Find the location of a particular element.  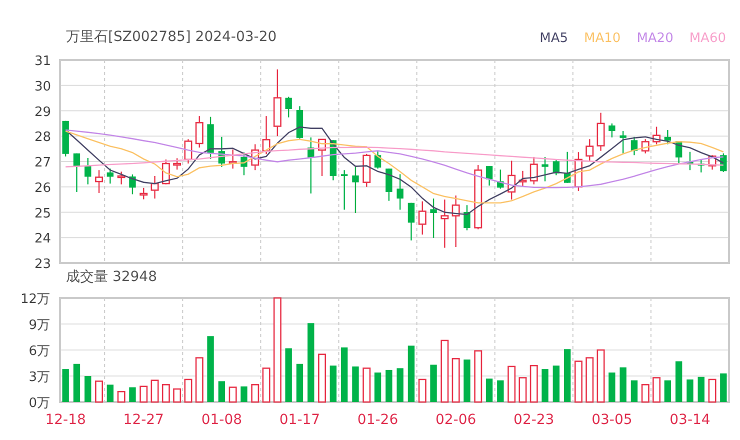

axis-label: 30 is located at coordinates (42, 86).